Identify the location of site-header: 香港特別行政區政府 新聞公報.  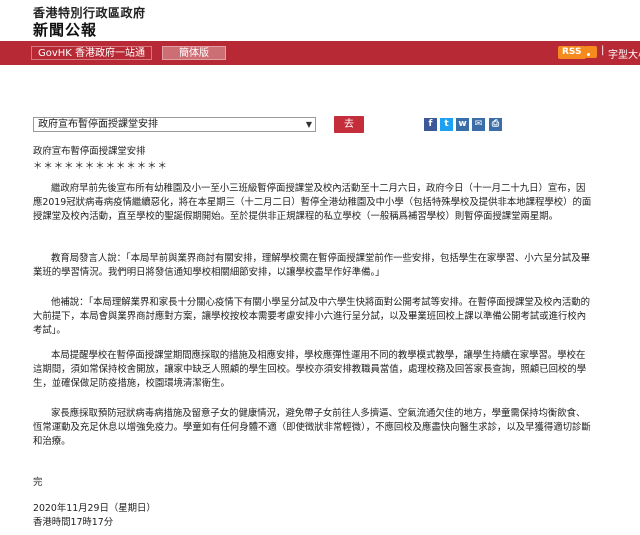
(320, 20).